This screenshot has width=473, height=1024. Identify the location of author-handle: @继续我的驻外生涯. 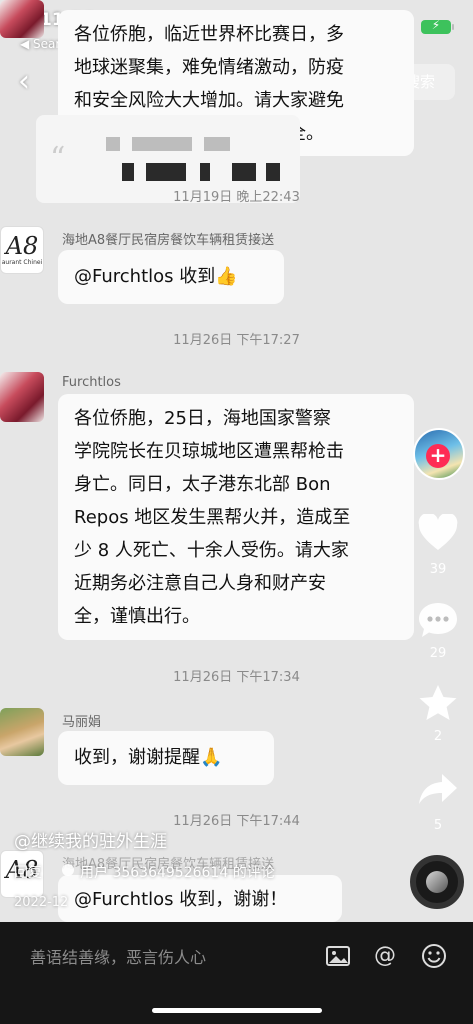
(90, 839).